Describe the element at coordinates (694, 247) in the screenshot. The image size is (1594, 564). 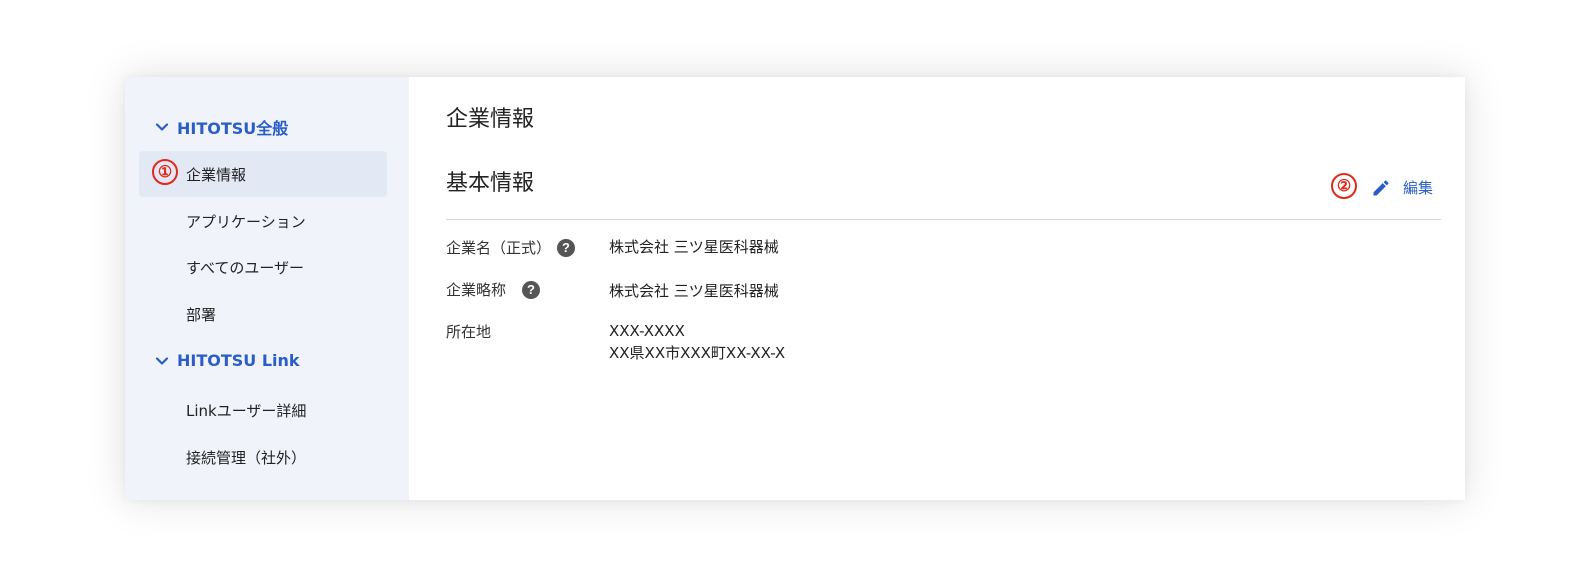
I see `field-value-official-name: 株式会社 三ツ星医科器械` at that location.